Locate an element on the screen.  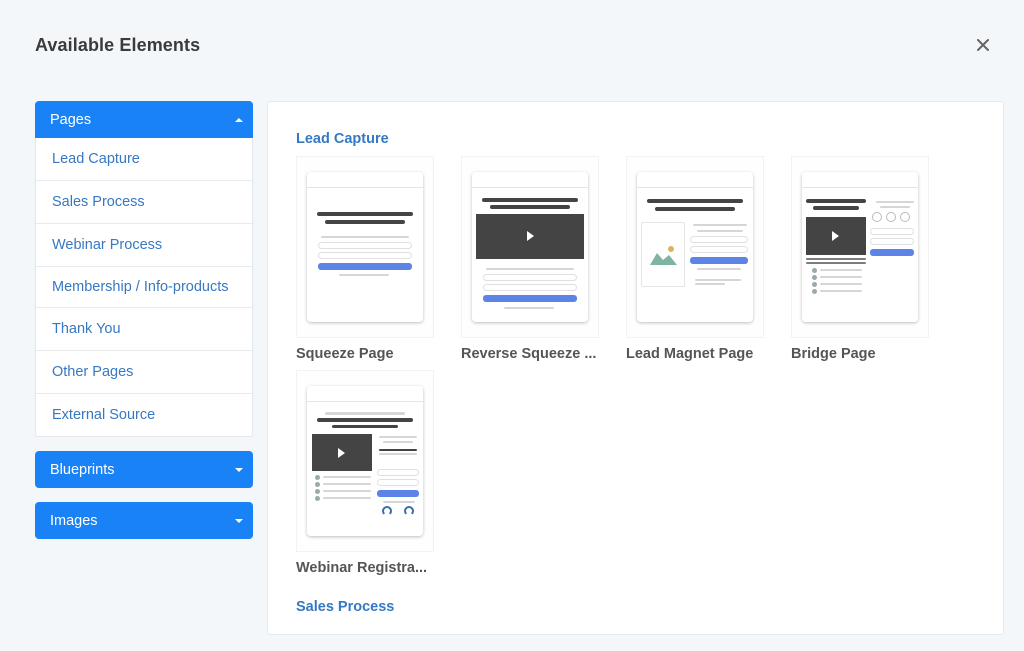
template-card-bridge-page: Bridge Page is located at coordinates (860, 259).